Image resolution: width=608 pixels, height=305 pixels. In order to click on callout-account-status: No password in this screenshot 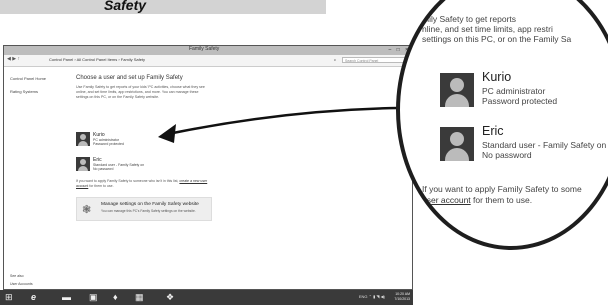, I will do `click(507, 155)`.